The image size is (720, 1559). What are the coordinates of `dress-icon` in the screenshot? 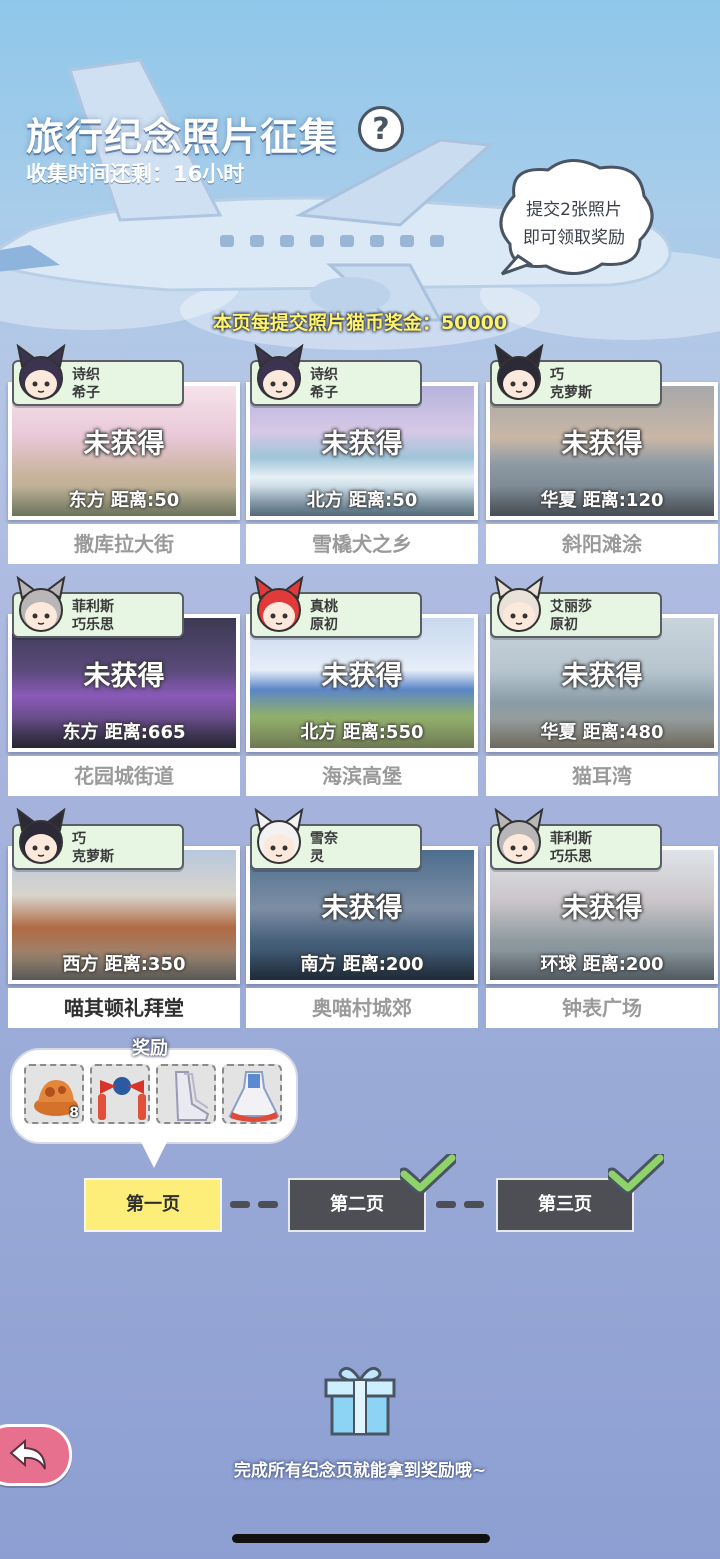 It's located at (254, 1096).